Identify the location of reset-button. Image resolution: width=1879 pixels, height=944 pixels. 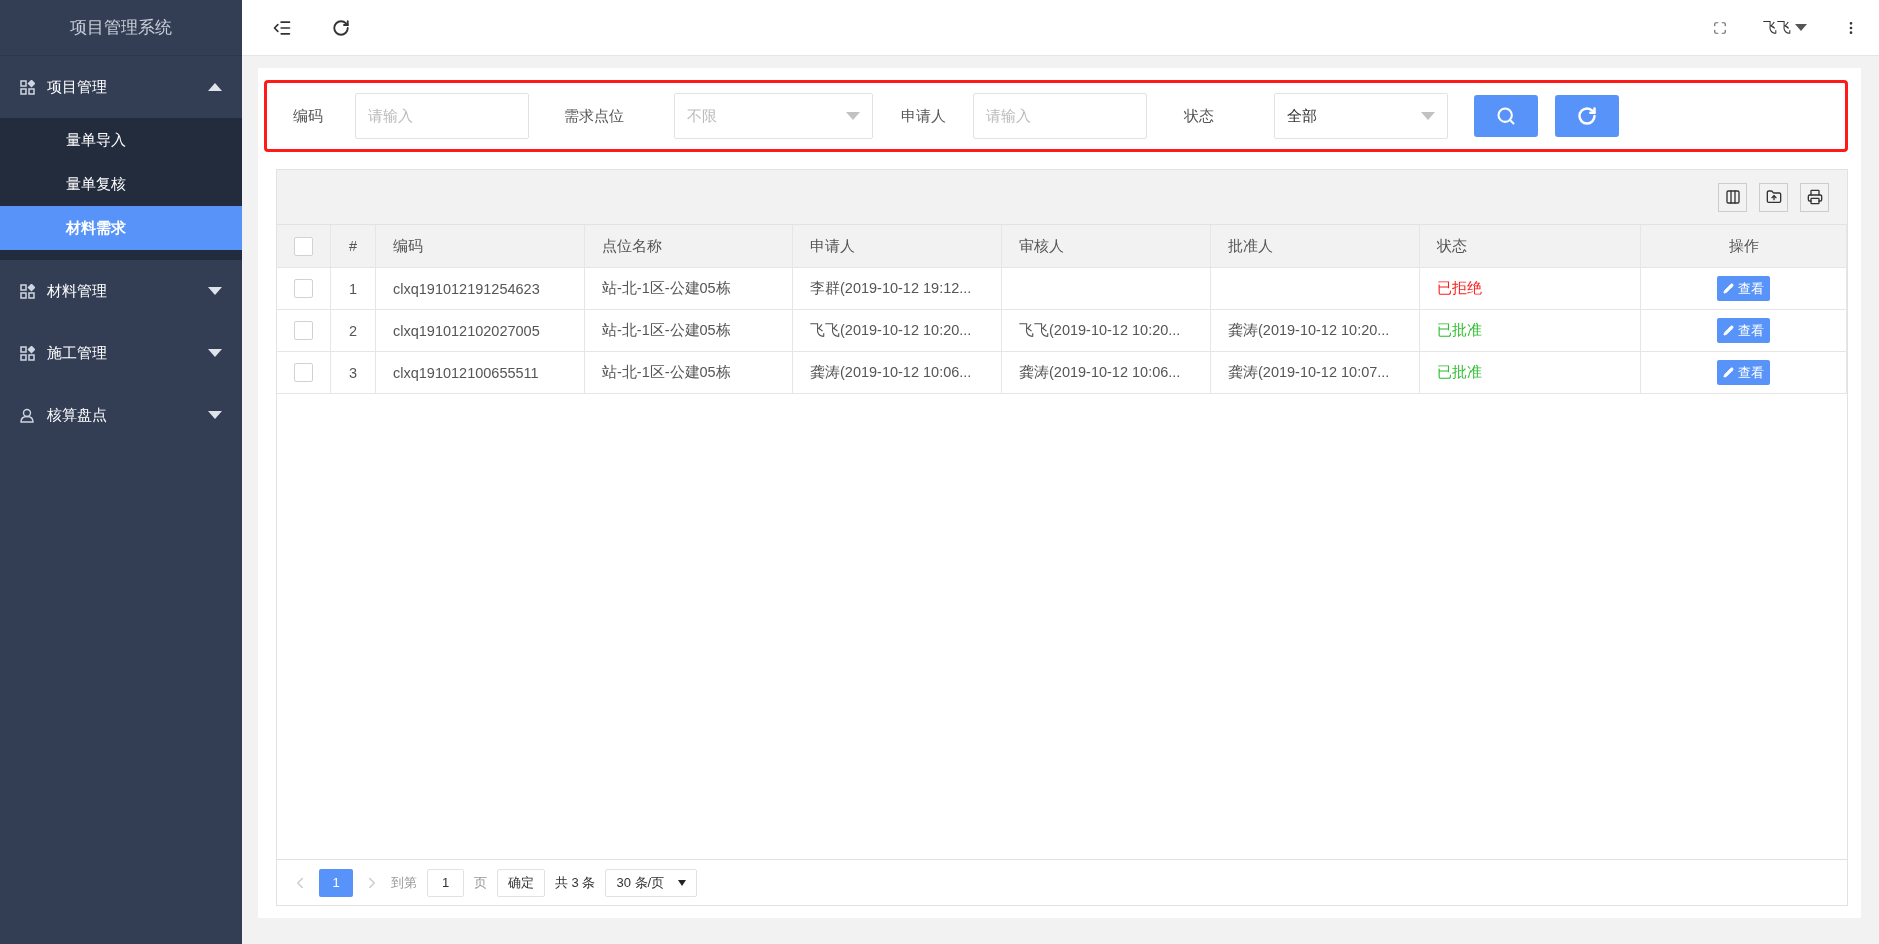
(1587, 116).